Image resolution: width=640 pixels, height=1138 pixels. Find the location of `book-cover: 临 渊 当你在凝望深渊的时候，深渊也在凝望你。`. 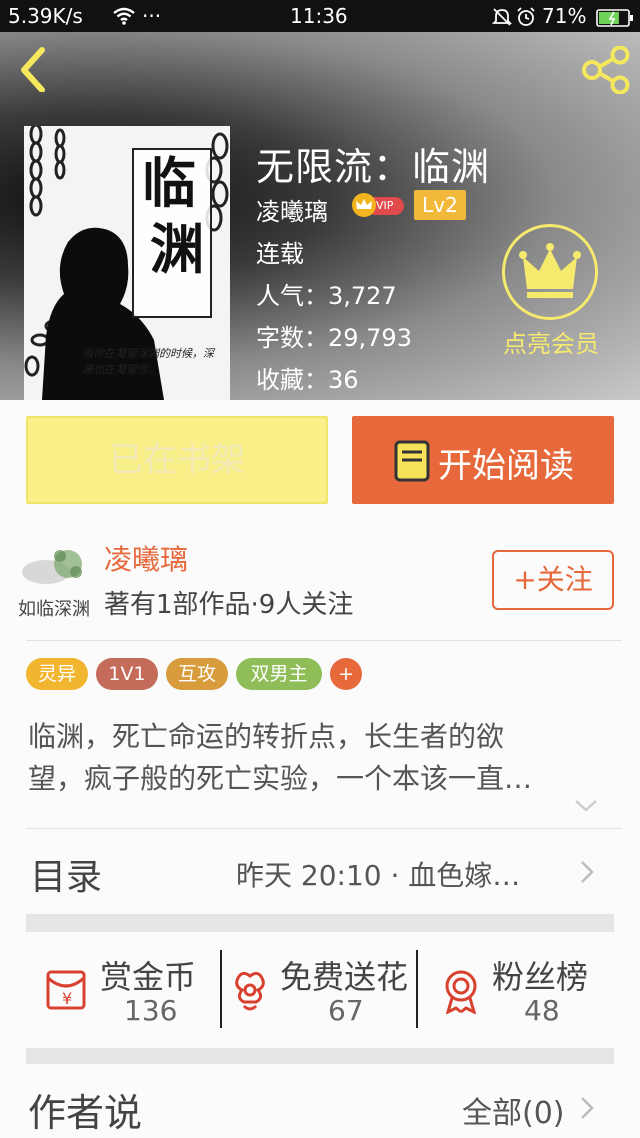

book-cover: 临 渊 当你在凝望深渊的时候，深渊也在凝望你。 is located at coordinates (127, 263).